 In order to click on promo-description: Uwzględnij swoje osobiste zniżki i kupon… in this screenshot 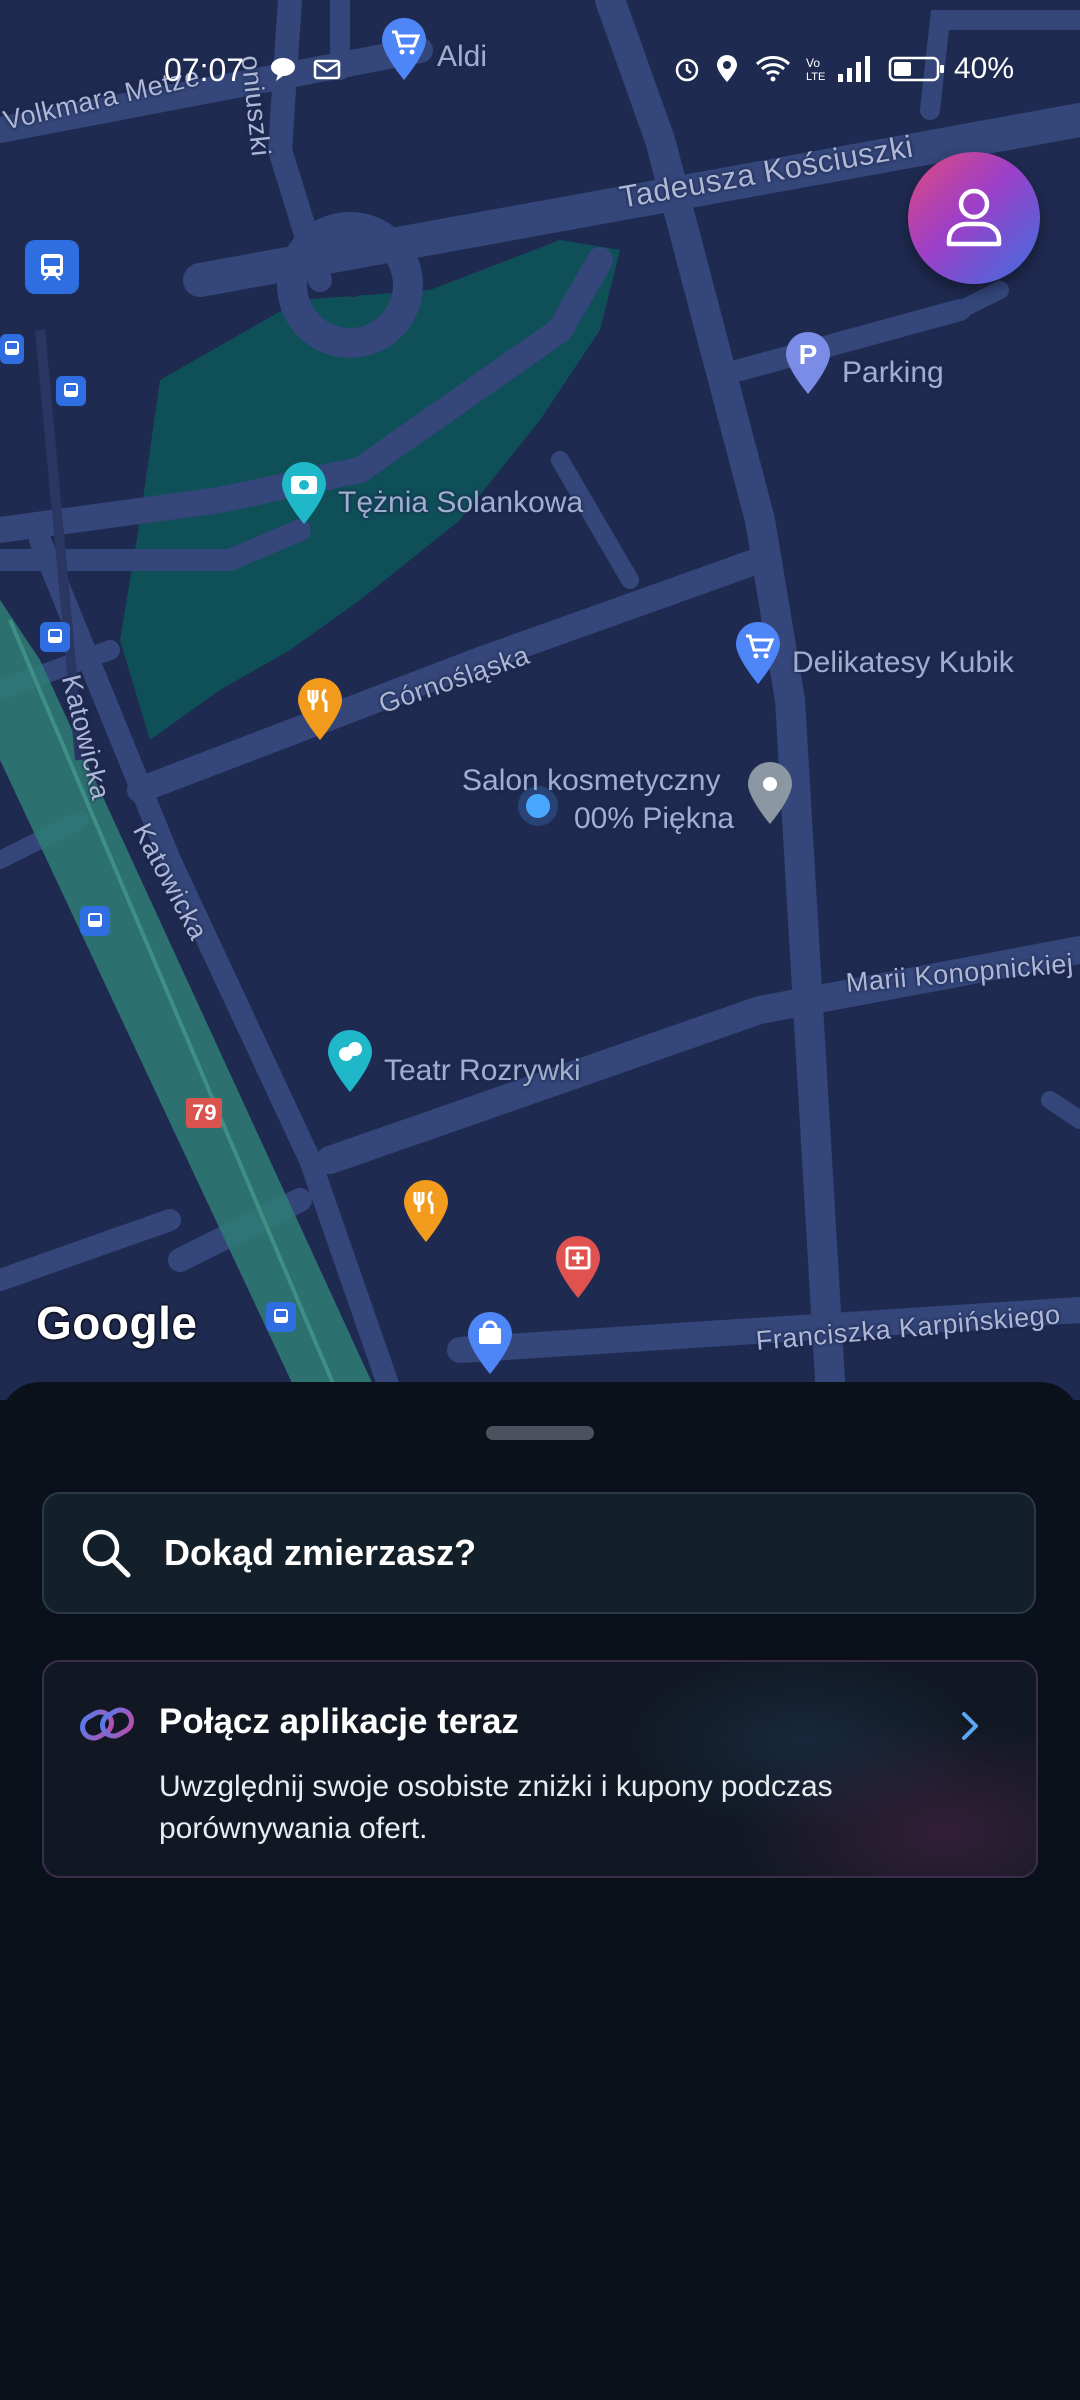, I will do `click(496, 1807)`.